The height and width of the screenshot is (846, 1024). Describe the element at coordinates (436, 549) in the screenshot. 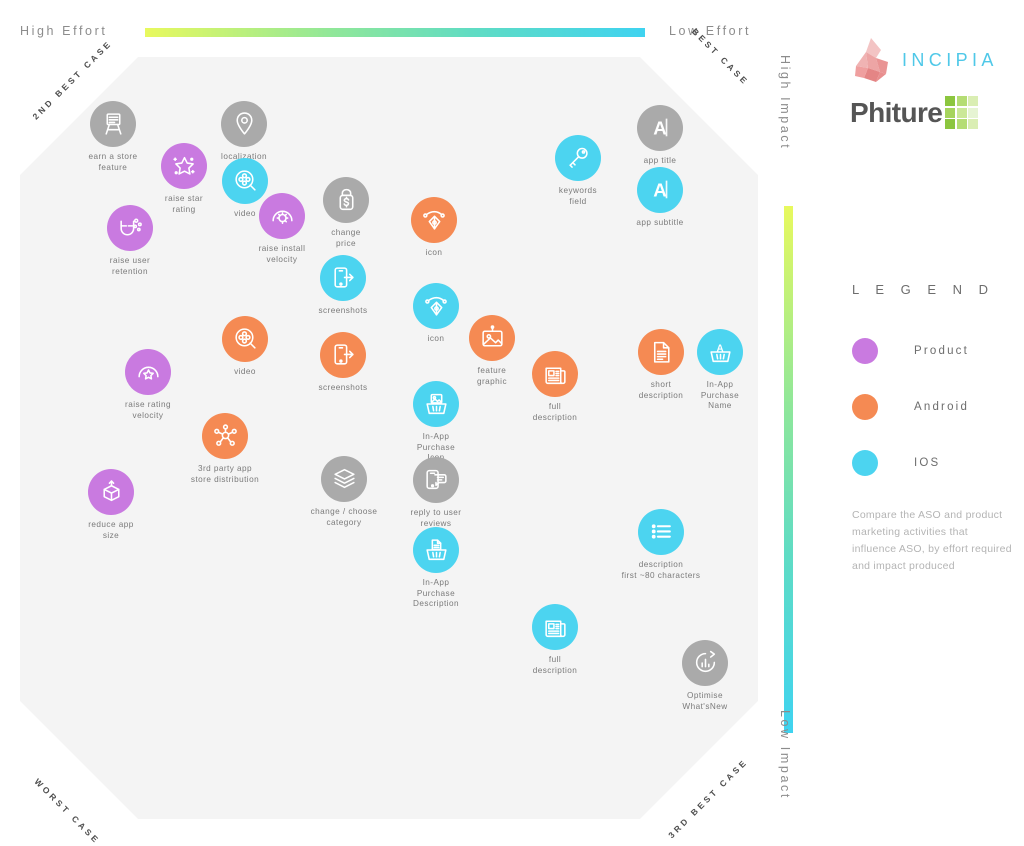

I see `basket-doc-icon` at that location.